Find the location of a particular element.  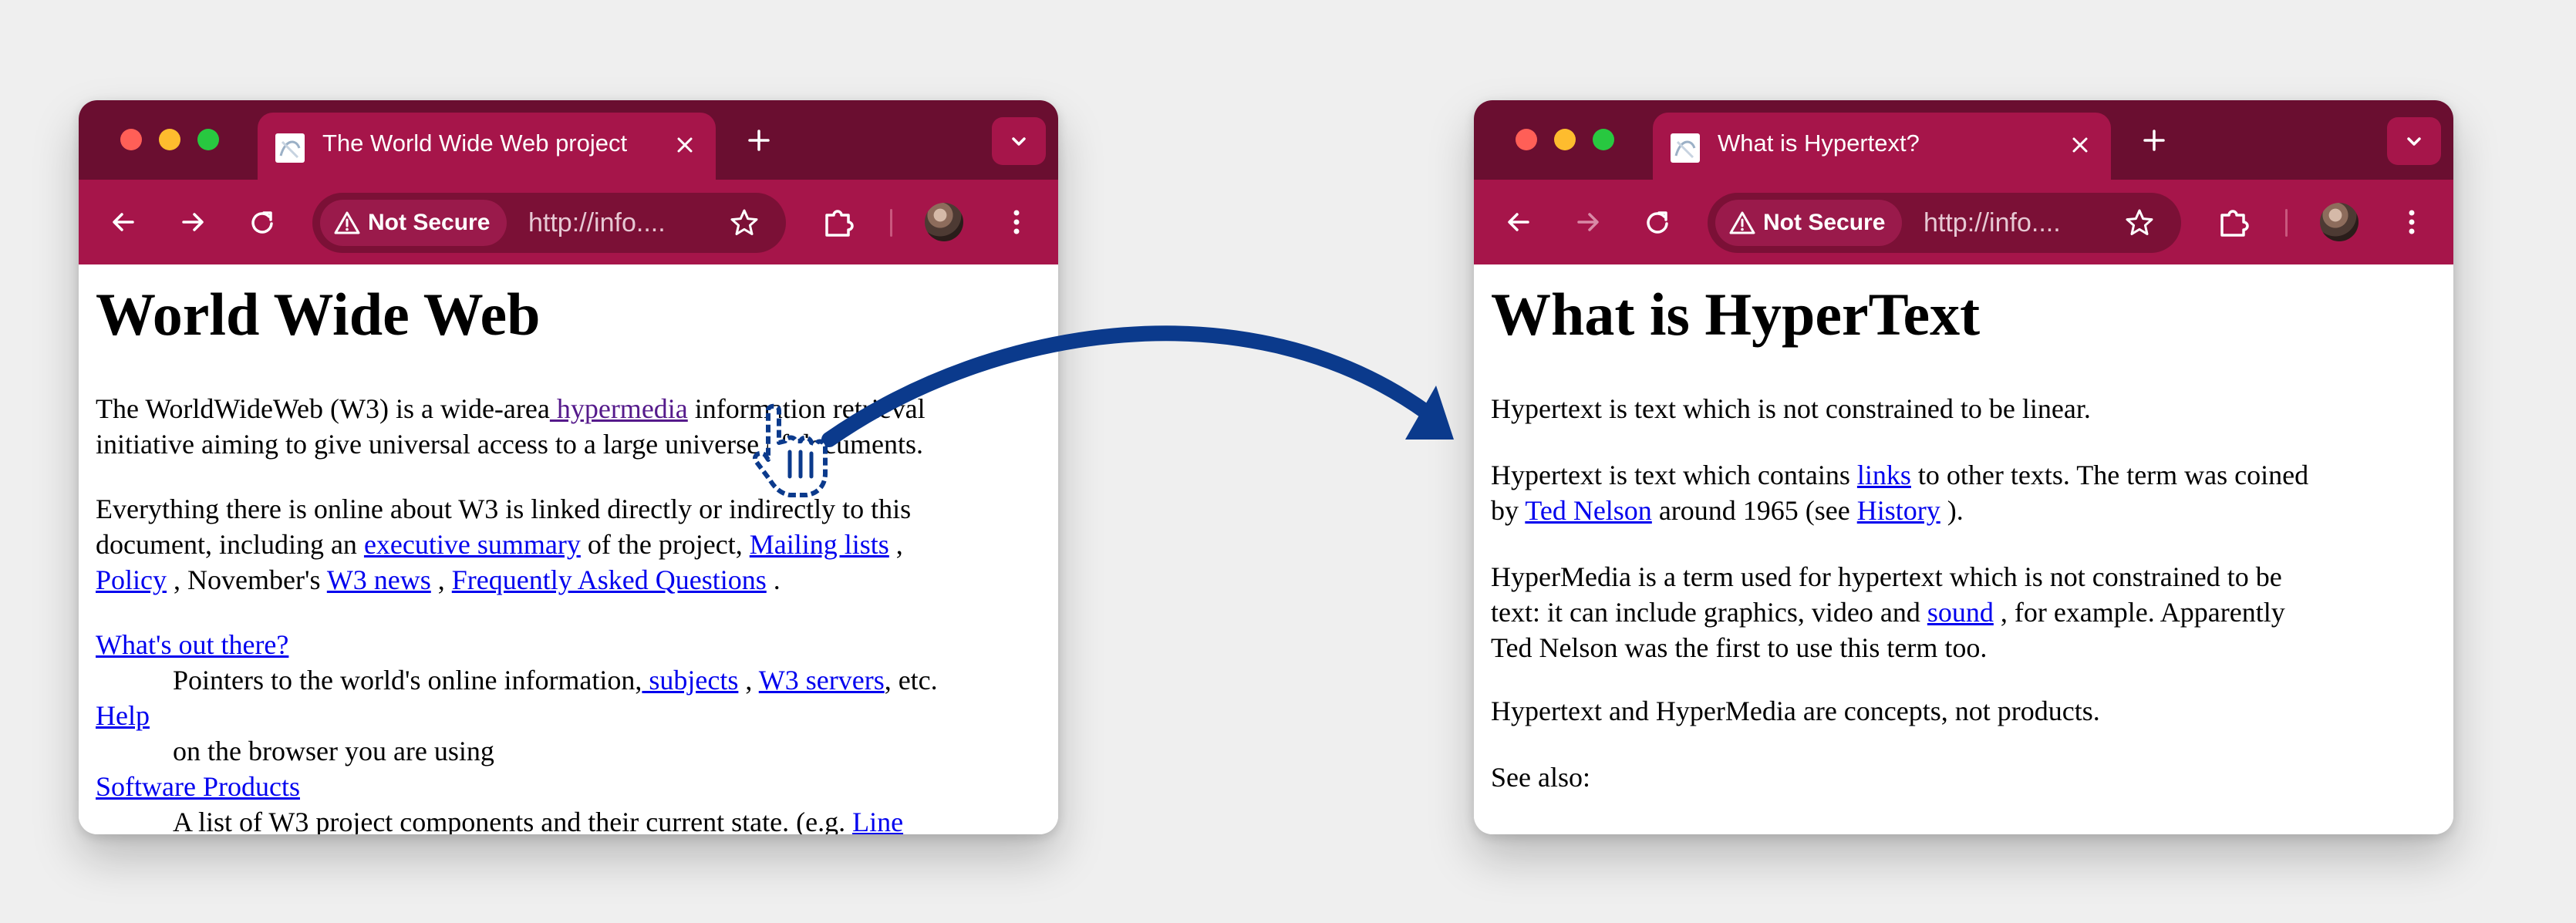

curved-arrow-icon is located at coordinates (1137, 386).